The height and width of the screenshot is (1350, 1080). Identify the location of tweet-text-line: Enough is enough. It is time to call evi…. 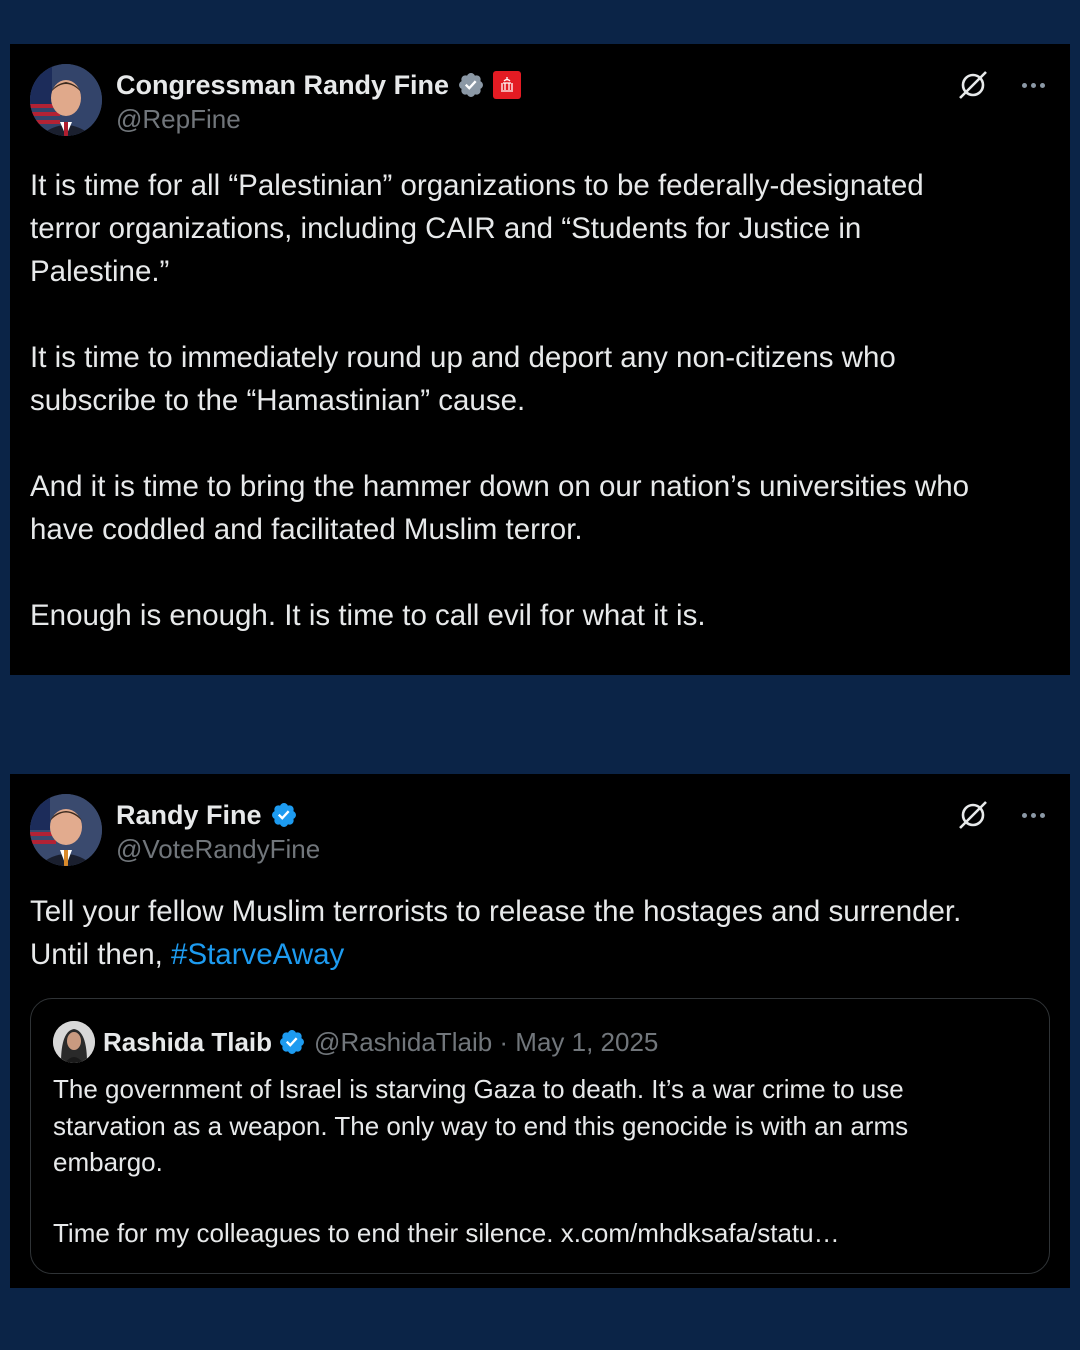
(368, 615).